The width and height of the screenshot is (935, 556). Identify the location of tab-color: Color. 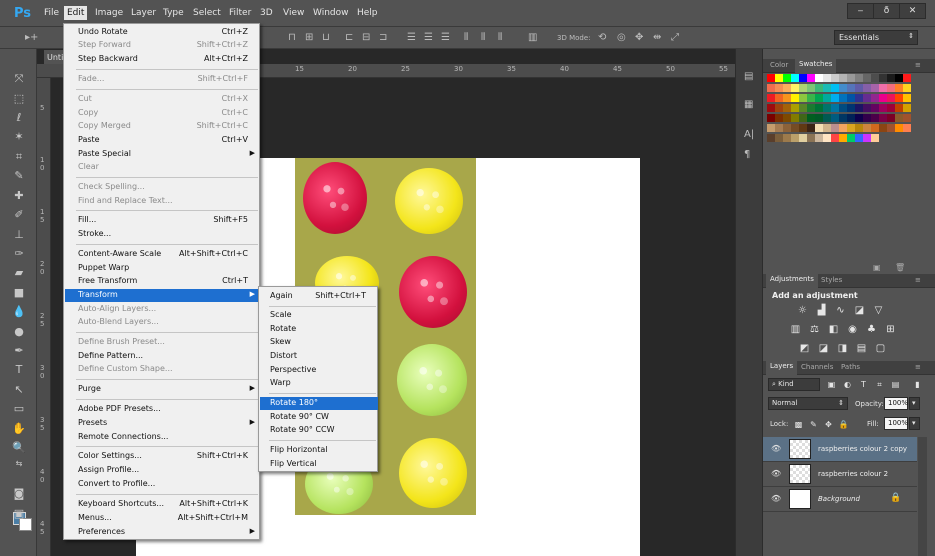
(779, 65).